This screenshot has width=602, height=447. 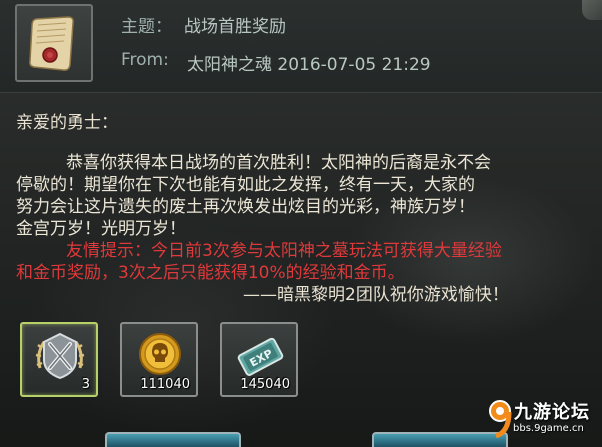 I want to click on reward-count: 111040, so click(x=165, y=384).